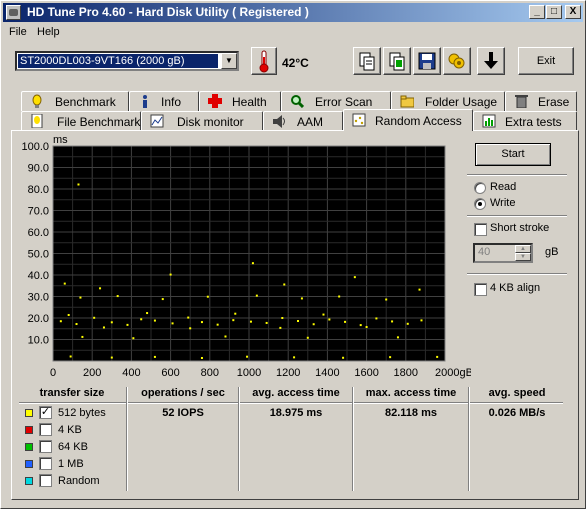 This screenshot has height=509, width=586. Describe the element at coordinates (411, 393) in the screenshot. I see `col-max-access: max. access time` at that location.